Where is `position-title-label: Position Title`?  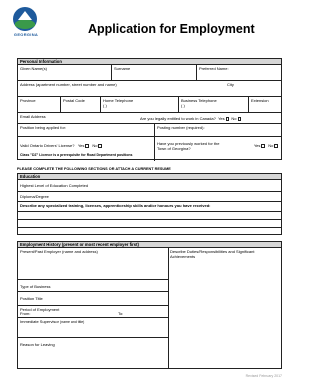
position-title-label: Position Title is located at coordinates (31, 298).